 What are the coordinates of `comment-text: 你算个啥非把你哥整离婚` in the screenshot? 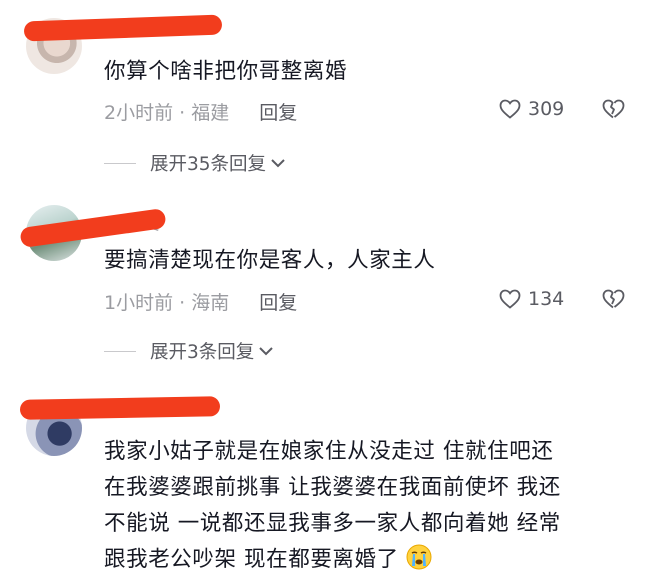 It's located at (226, 71).